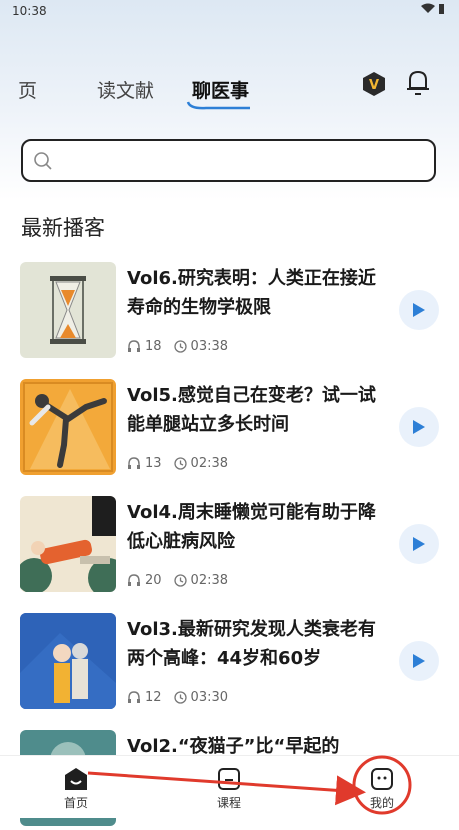  I want to click on podcast-thumbnail-sleep, so click(68, 544).